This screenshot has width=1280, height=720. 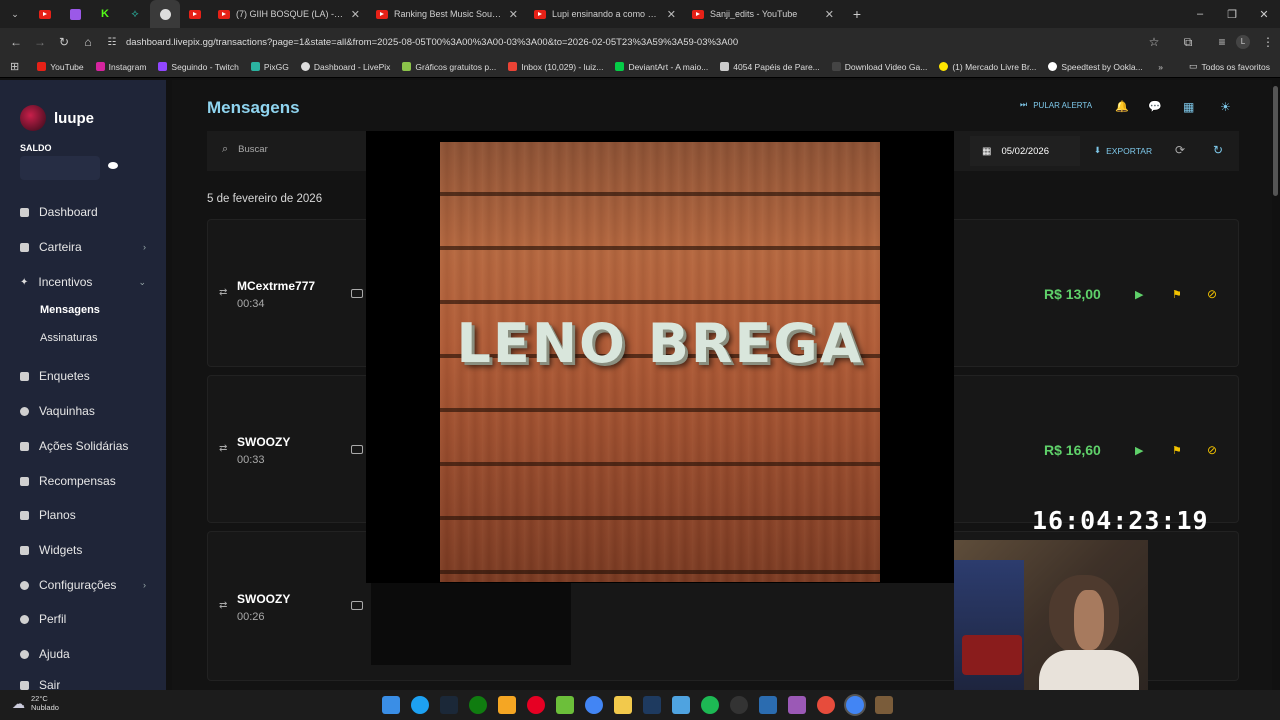 I want to click on tab-2: Lupi ensinando a como ganhar ✕, so click(x=605, y=14).